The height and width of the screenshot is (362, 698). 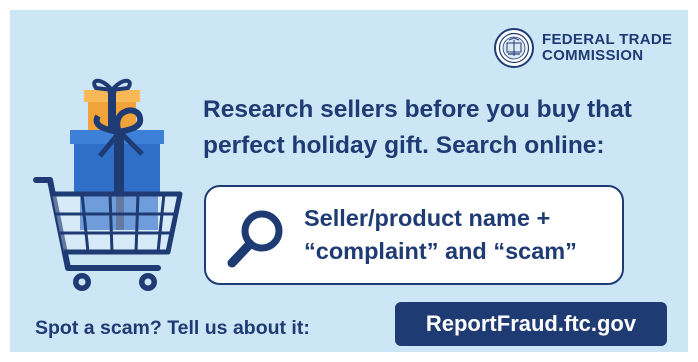 I want to click on search-line-1: Seller/product name +, so click(x=427, y=218).